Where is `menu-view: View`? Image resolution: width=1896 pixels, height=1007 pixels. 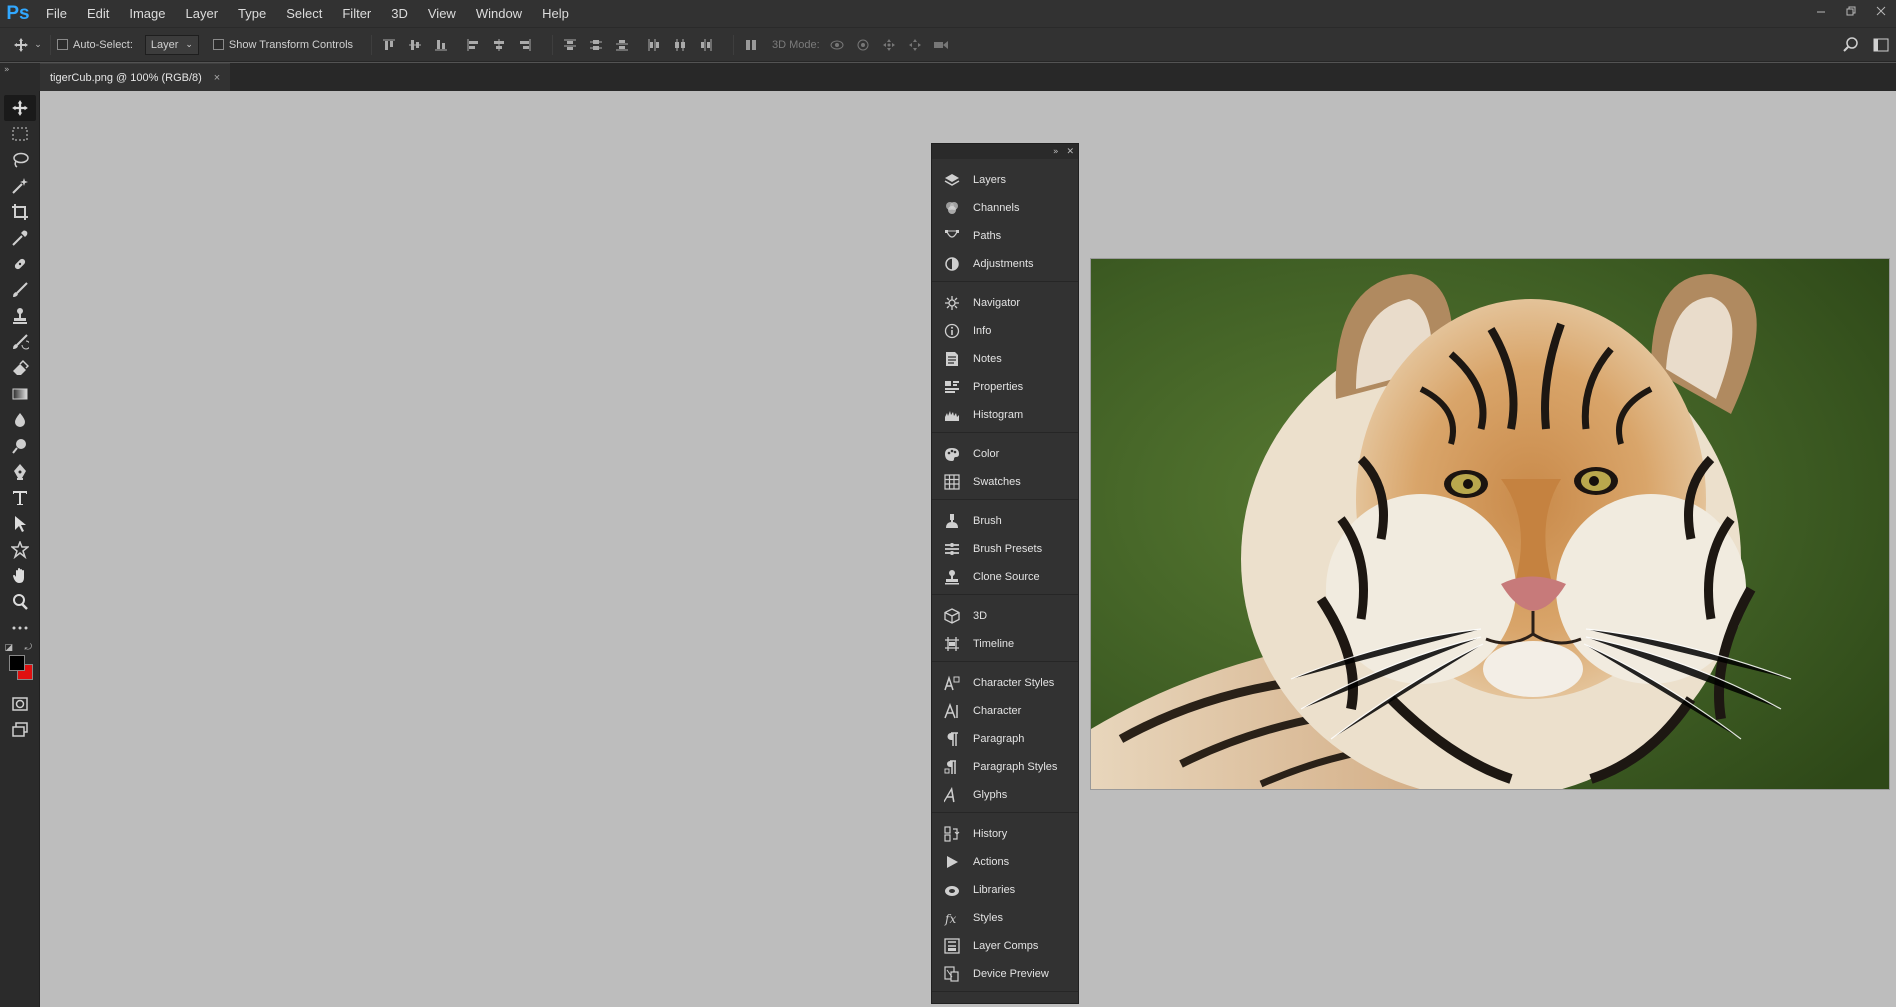 menu-view: View is located at coordinates (442, 14).